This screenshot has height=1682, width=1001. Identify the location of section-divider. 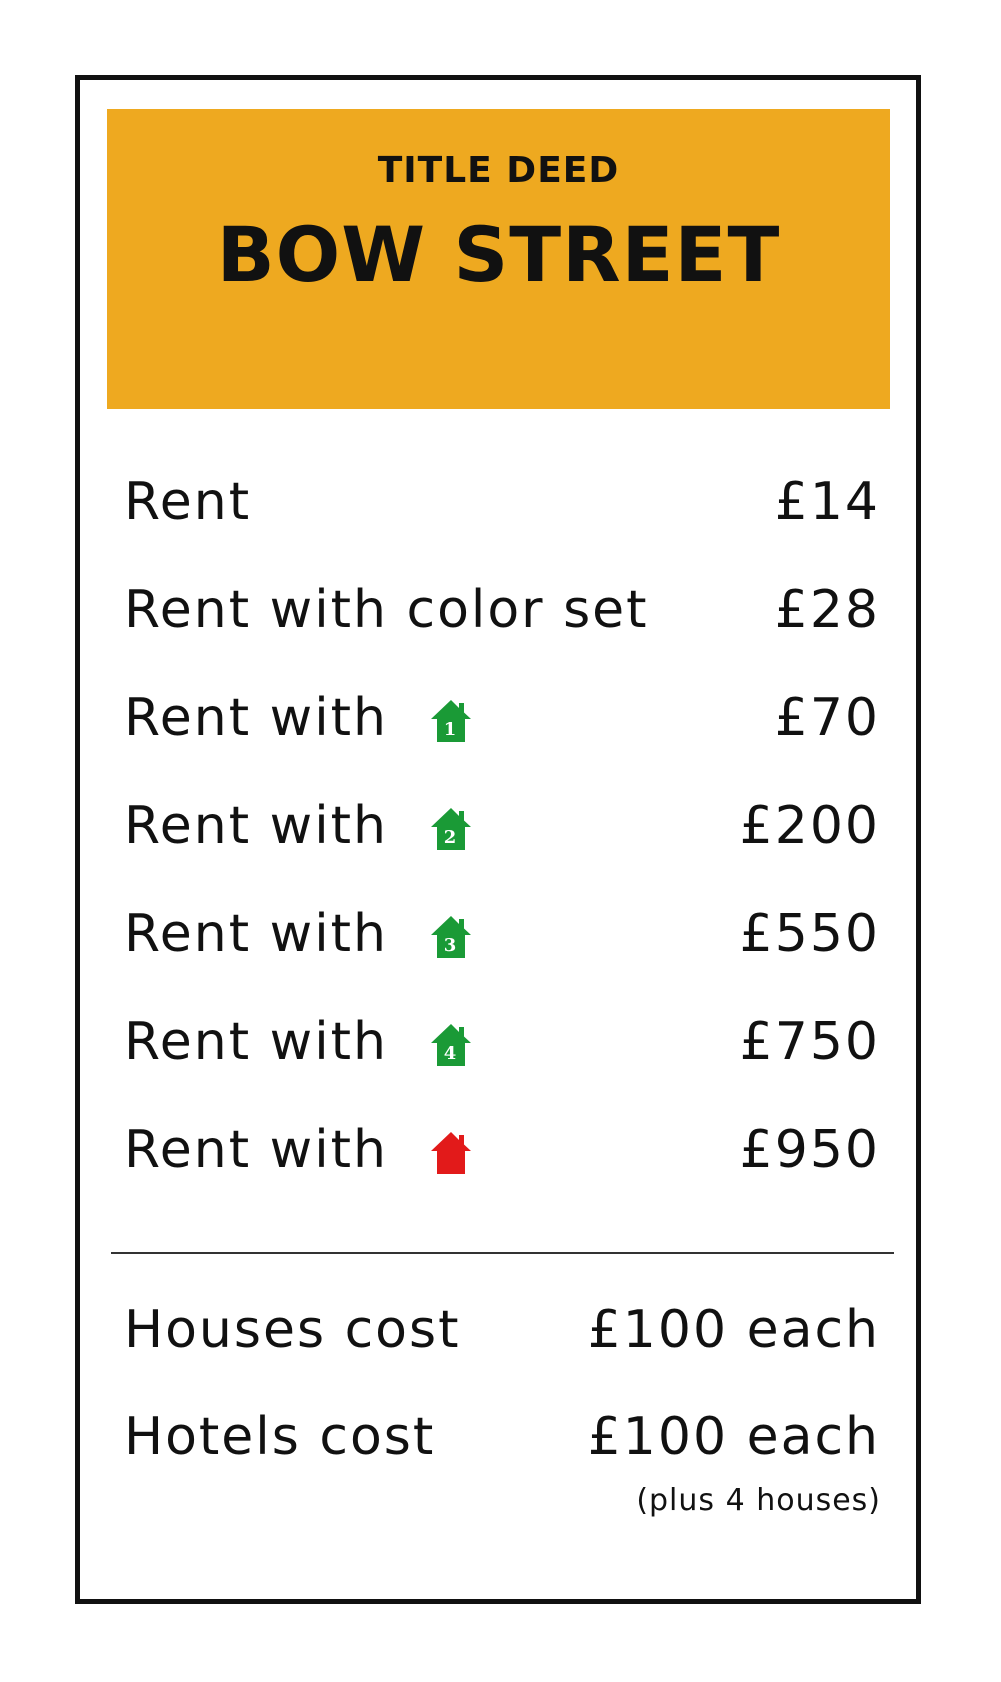
(502, 1253).